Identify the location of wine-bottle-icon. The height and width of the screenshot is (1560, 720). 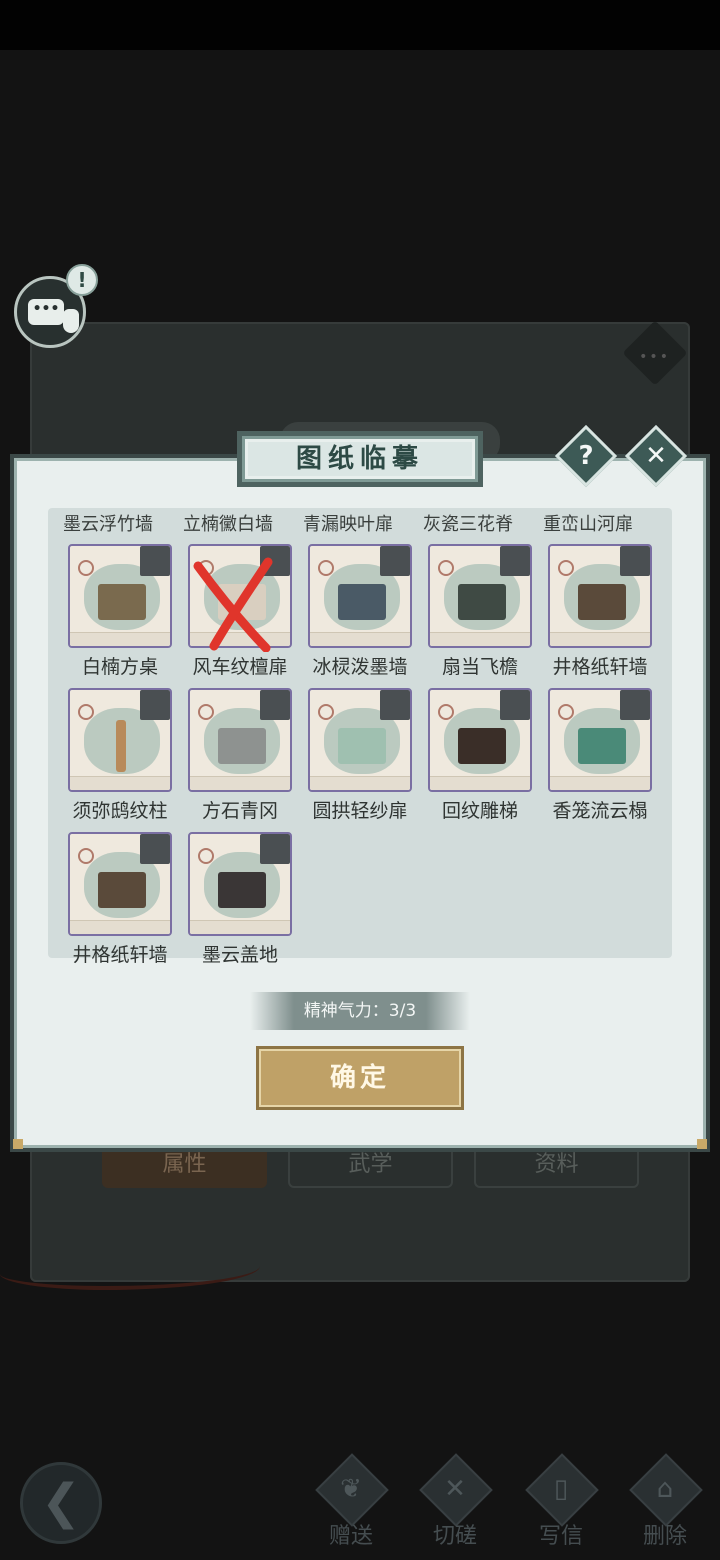
(71, 321).